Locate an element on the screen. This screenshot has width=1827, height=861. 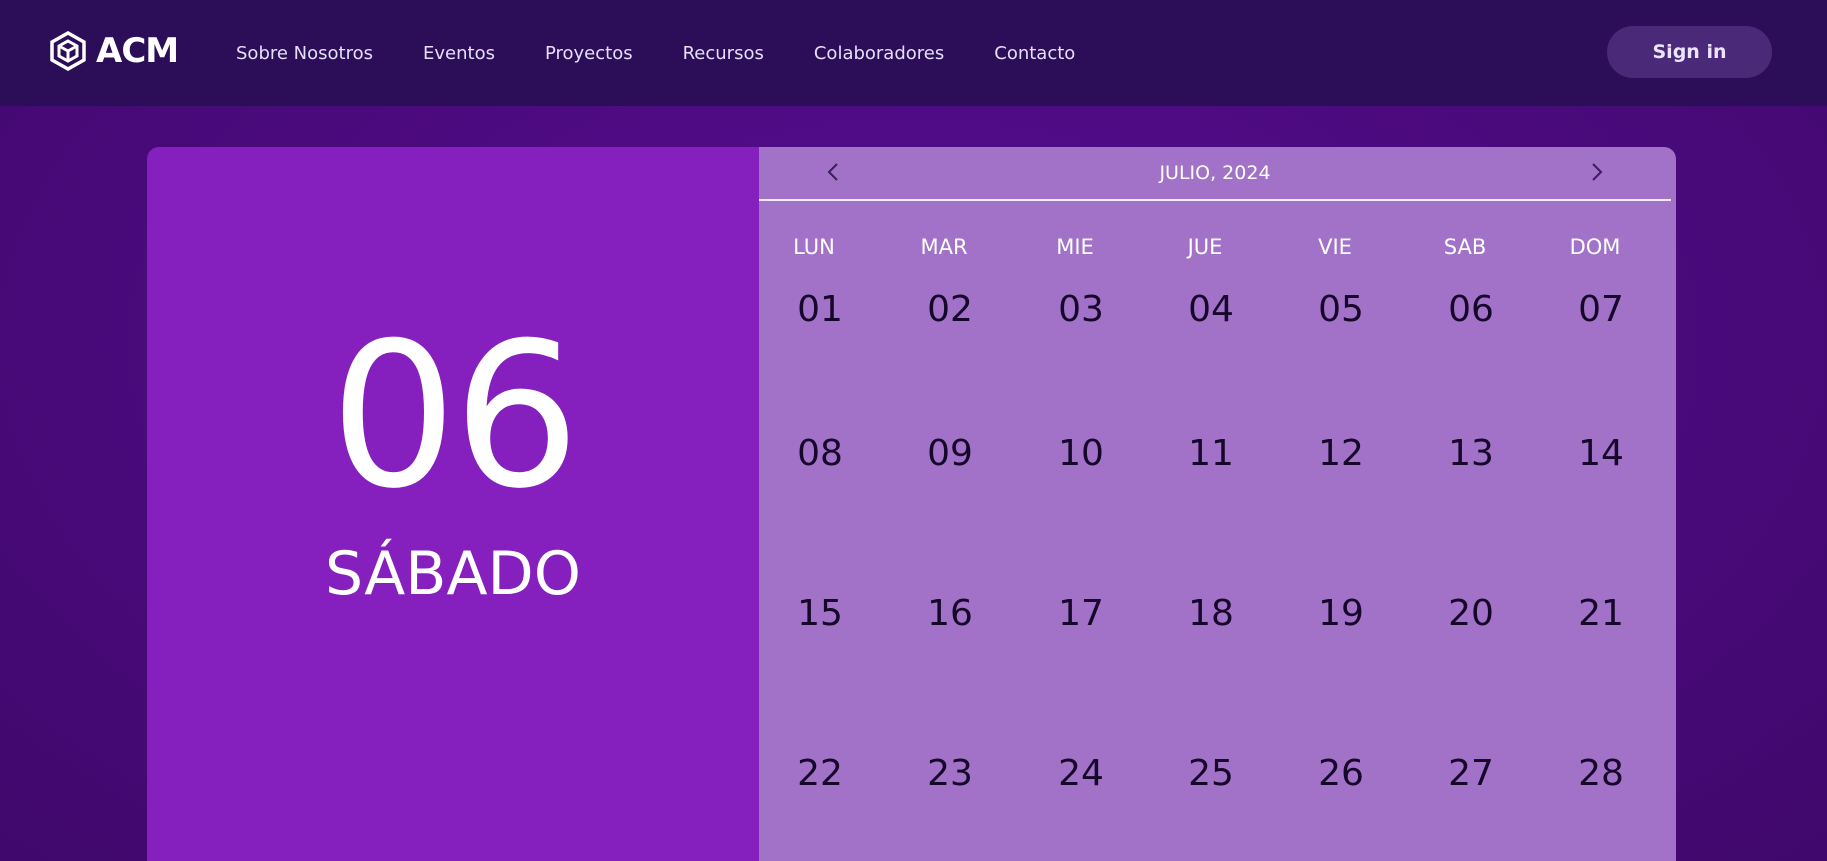
hexagon-cube-icon is located at coordinates (68, 51).